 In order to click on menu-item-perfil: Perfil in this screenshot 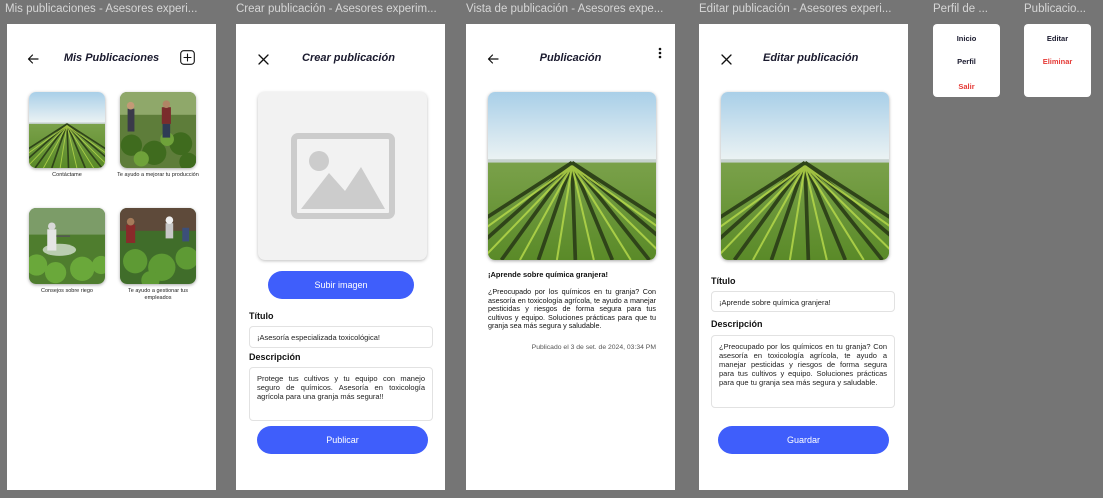, I will do `click(966, 61)`.